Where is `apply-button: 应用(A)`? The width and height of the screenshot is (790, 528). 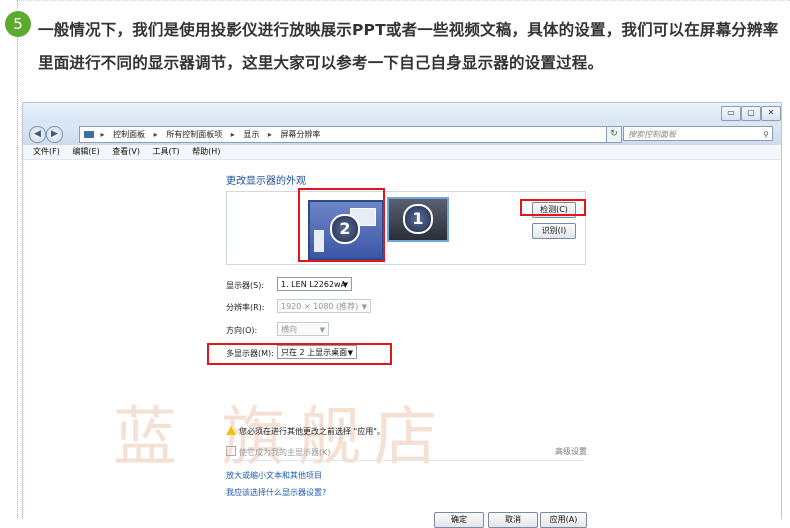 apply-button: 应用(A) is located at coordinates (563, 520).